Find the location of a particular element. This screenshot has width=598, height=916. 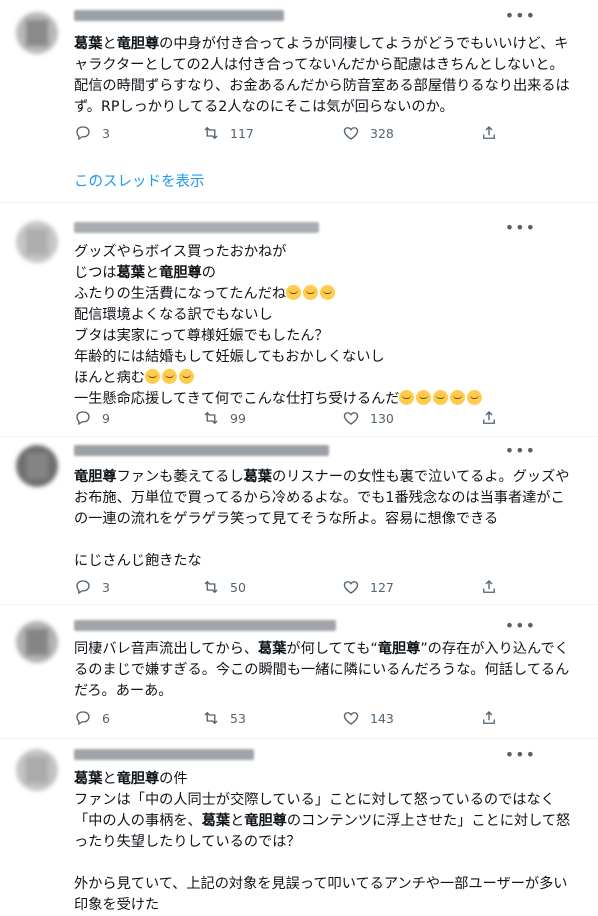

like-button: 130 is located at coordinates (368, 418).